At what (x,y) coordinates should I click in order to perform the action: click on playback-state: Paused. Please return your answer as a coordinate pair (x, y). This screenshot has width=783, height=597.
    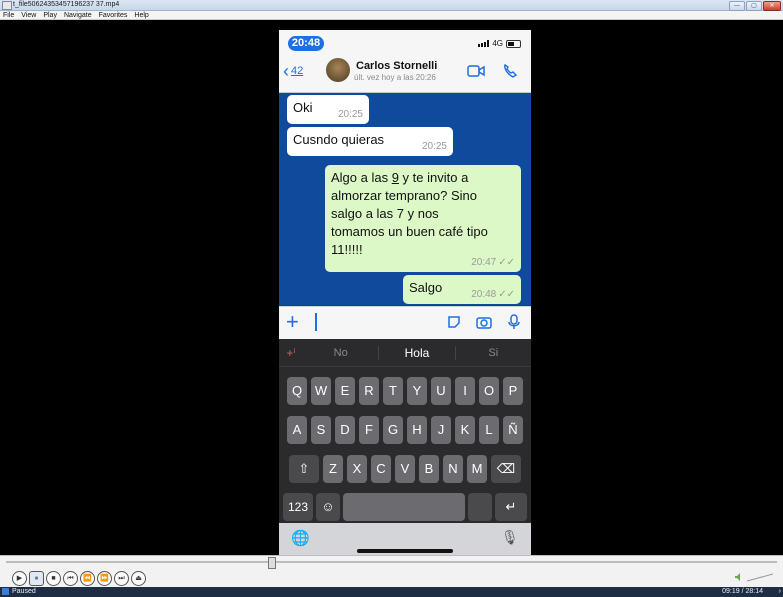
    Looking at the image, I should click on (24, 591).